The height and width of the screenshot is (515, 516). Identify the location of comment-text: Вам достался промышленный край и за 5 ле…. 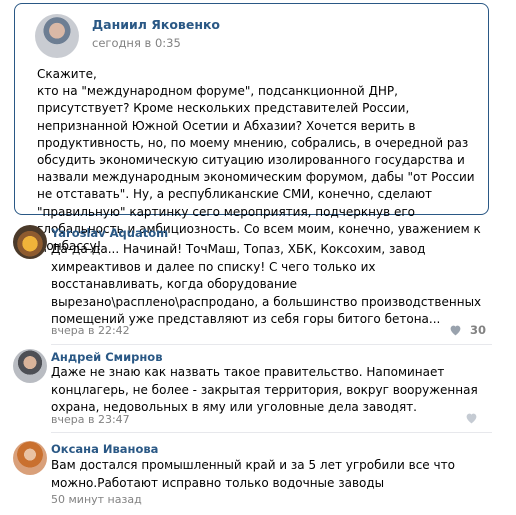
(253, 474).